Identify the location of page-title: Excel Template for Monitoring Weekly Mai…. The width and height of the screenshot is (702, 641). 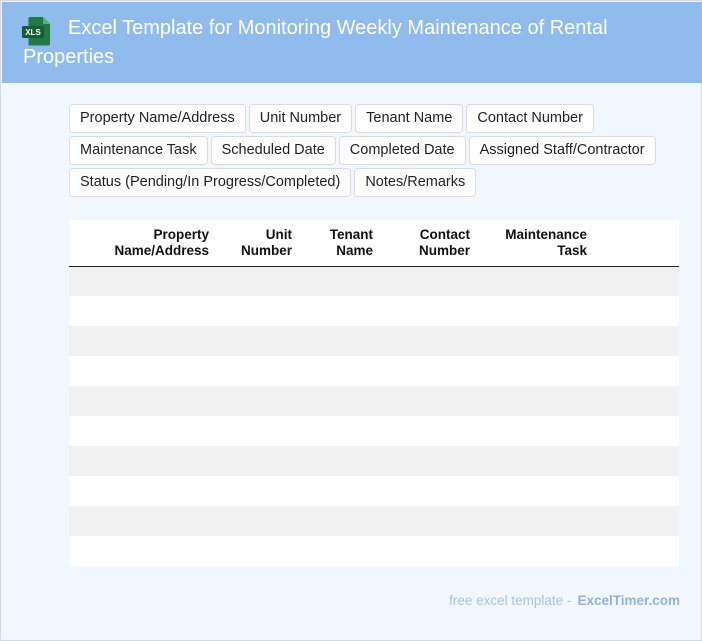
(315, 42).